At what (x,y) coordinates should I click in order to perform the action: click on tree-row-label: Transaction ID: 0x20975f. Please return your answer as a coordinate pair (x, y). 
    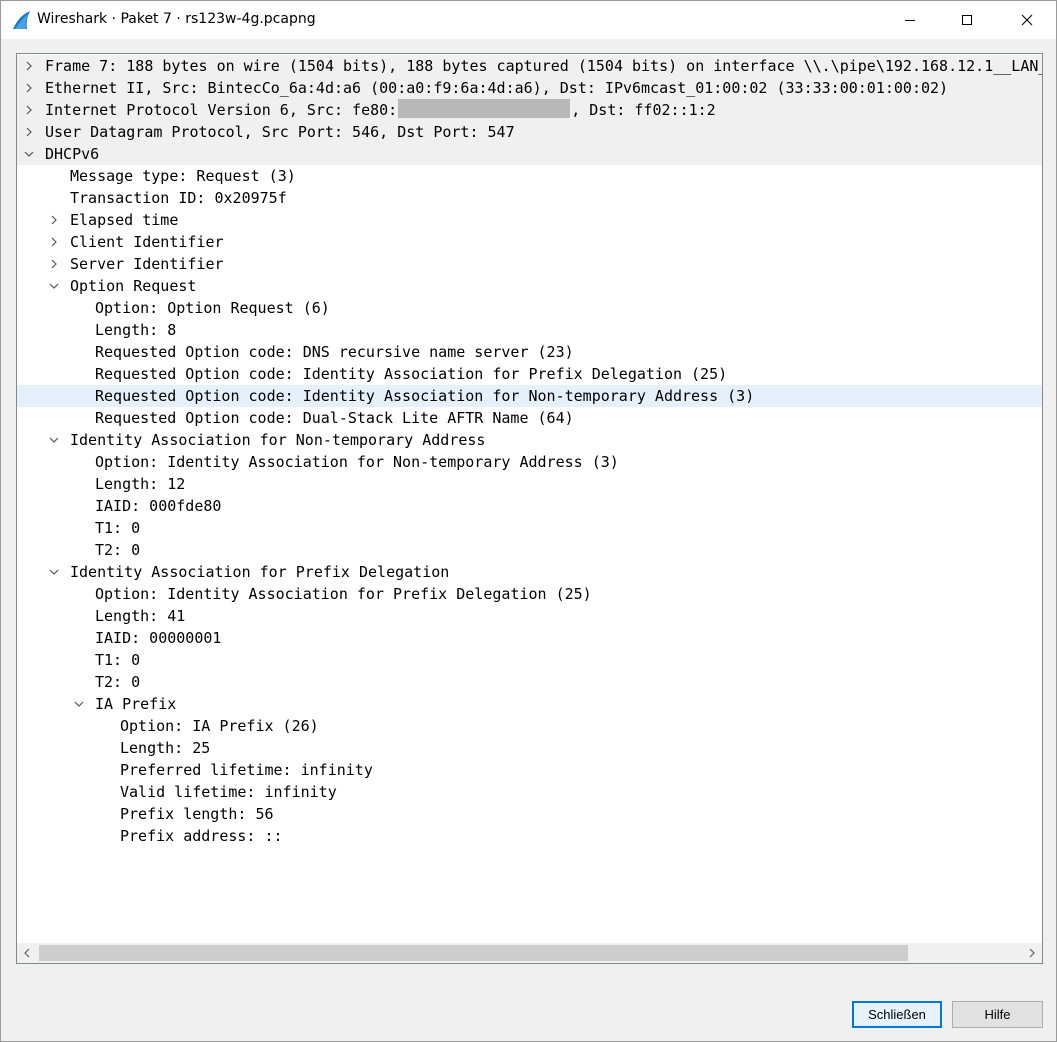
    Looking at the image, I should click on (178, 198).